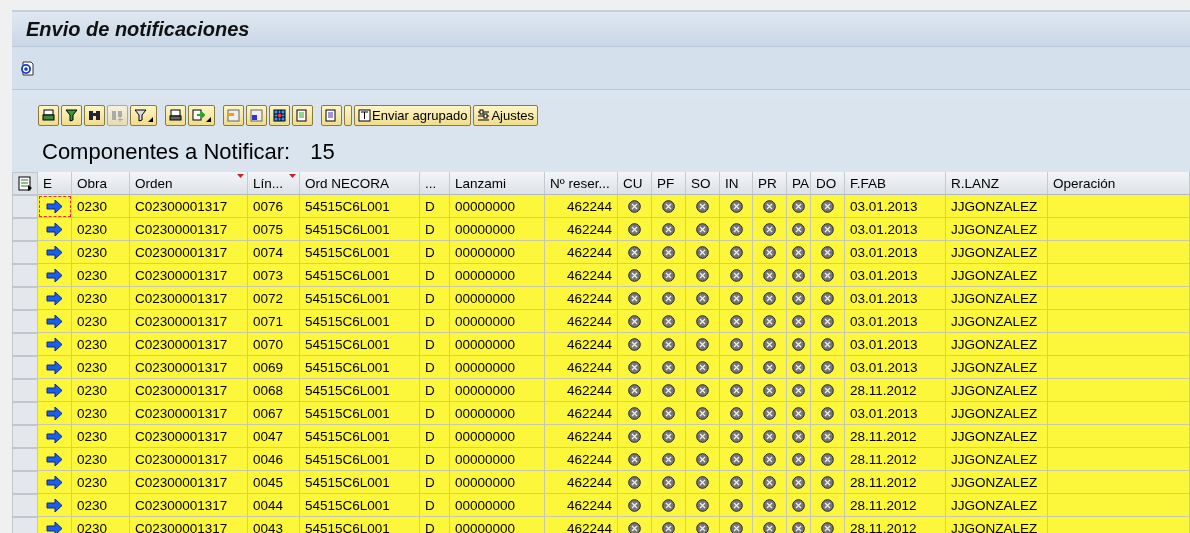 The height and width of the screenshot is (533, 1190). I want to click on column-header: Obra, so click(101, 183).